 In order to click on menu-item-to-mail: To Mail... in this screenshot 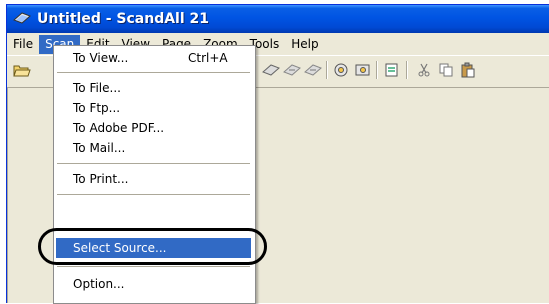, I will do `click(153, 148)`.